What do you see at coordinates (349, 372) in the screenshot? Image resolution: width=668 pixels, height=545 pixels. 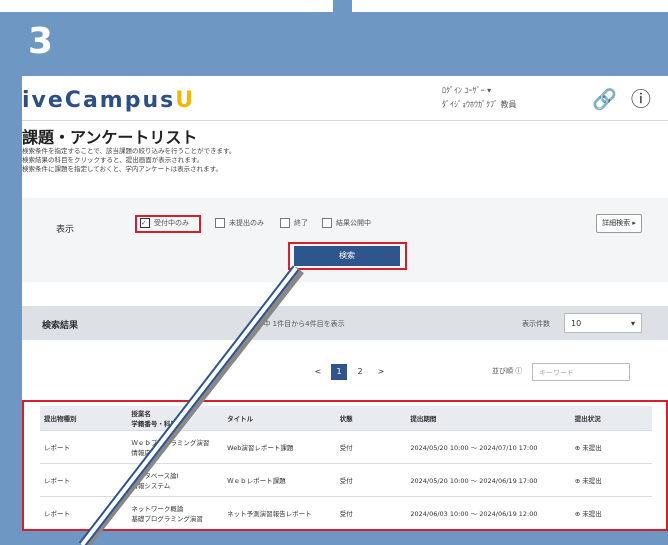 I see `pagination: < 1 2 >` at bounding box center [349, 372].